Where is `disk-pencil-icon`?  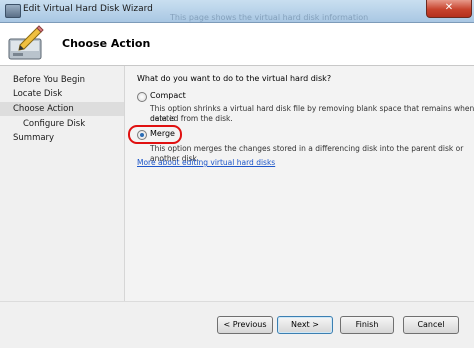
disk-pencil-icon is located at coordinates (26, 42).